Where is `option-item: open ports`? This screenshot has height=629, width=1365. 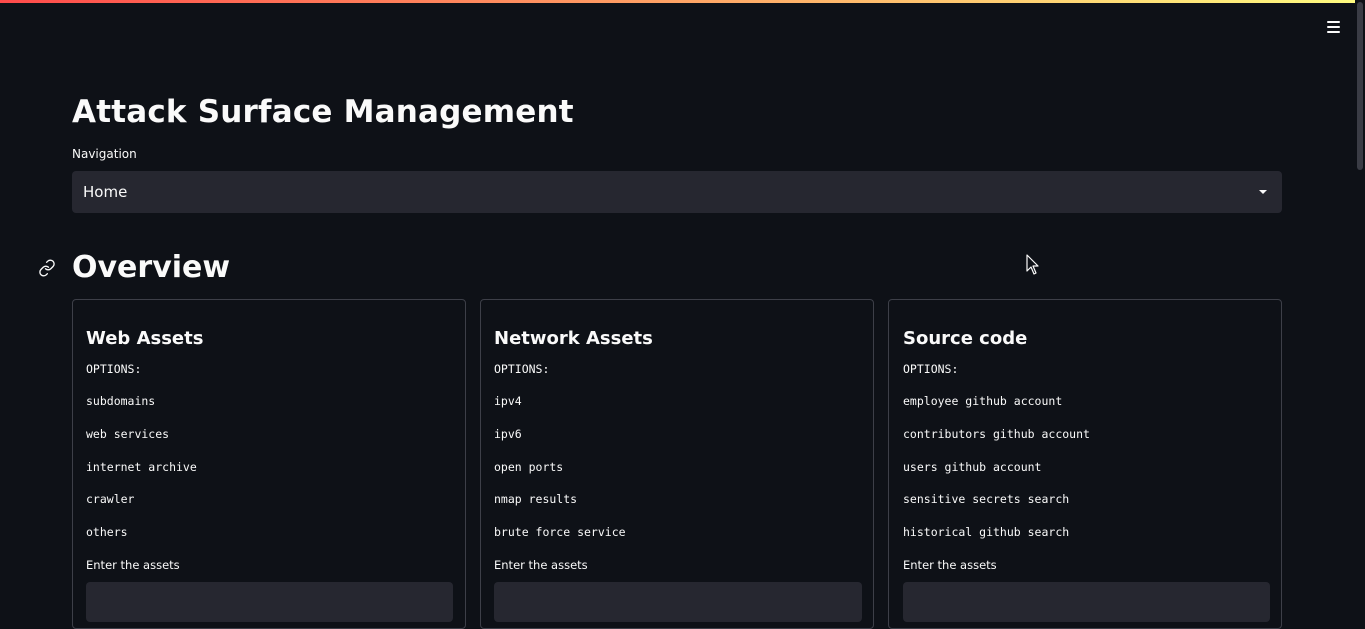 option-item: open ports is located at coordinates (529, 467).